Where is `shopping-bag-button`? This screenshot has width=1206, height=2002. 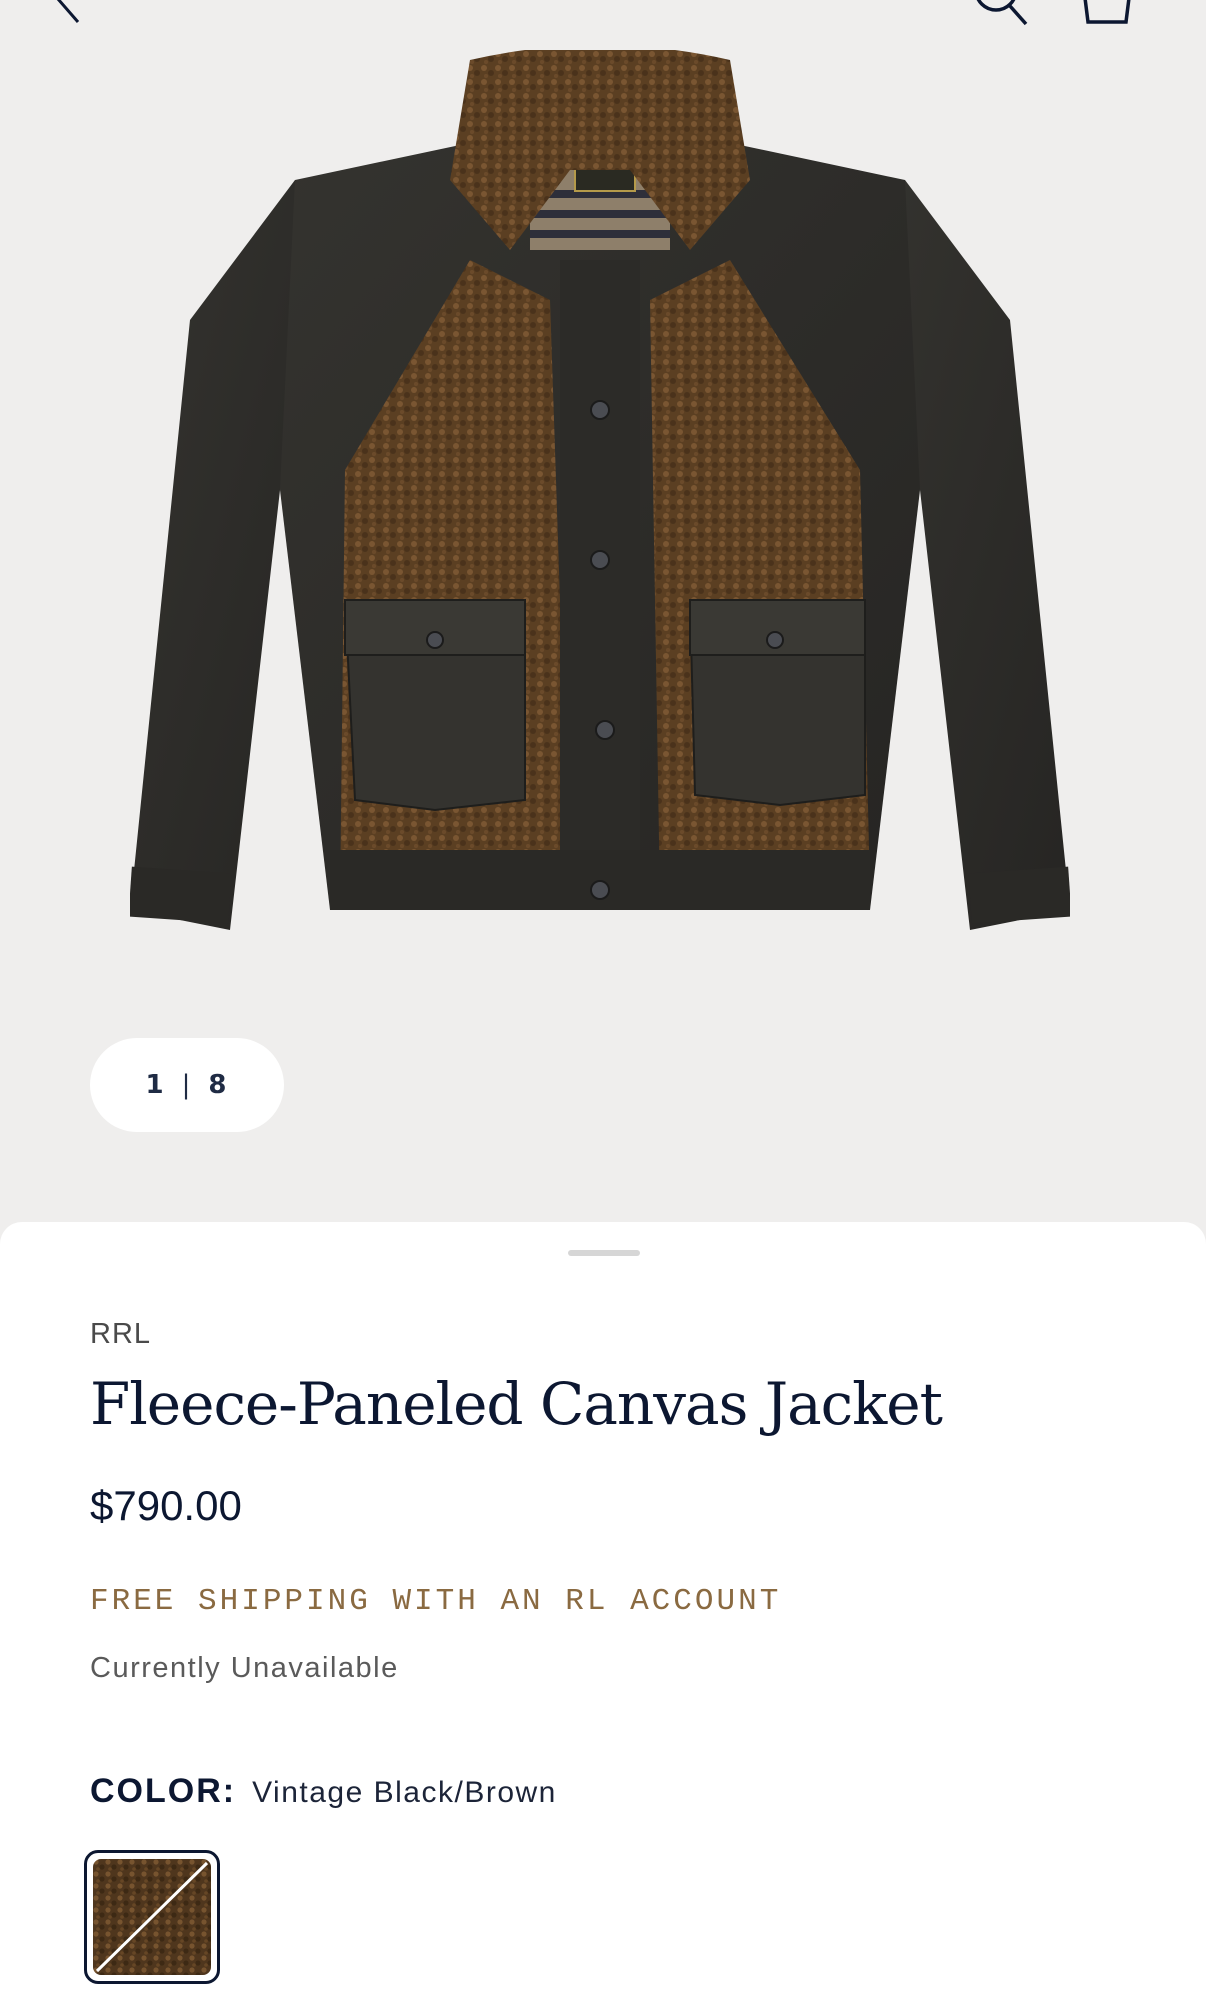
shopping-bag-button is located at coordinates (1107, 13).